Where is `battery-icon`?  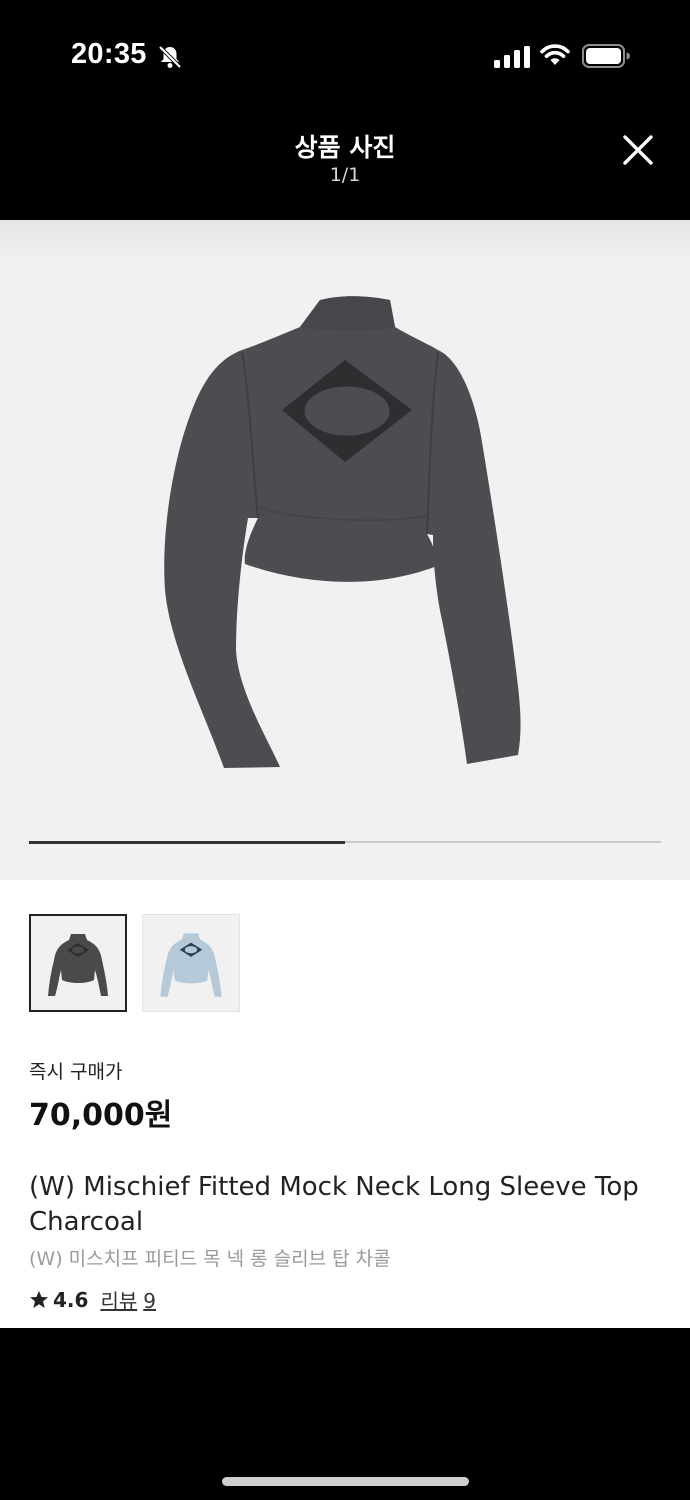 battery-icon is located at coordinates (606, 56).